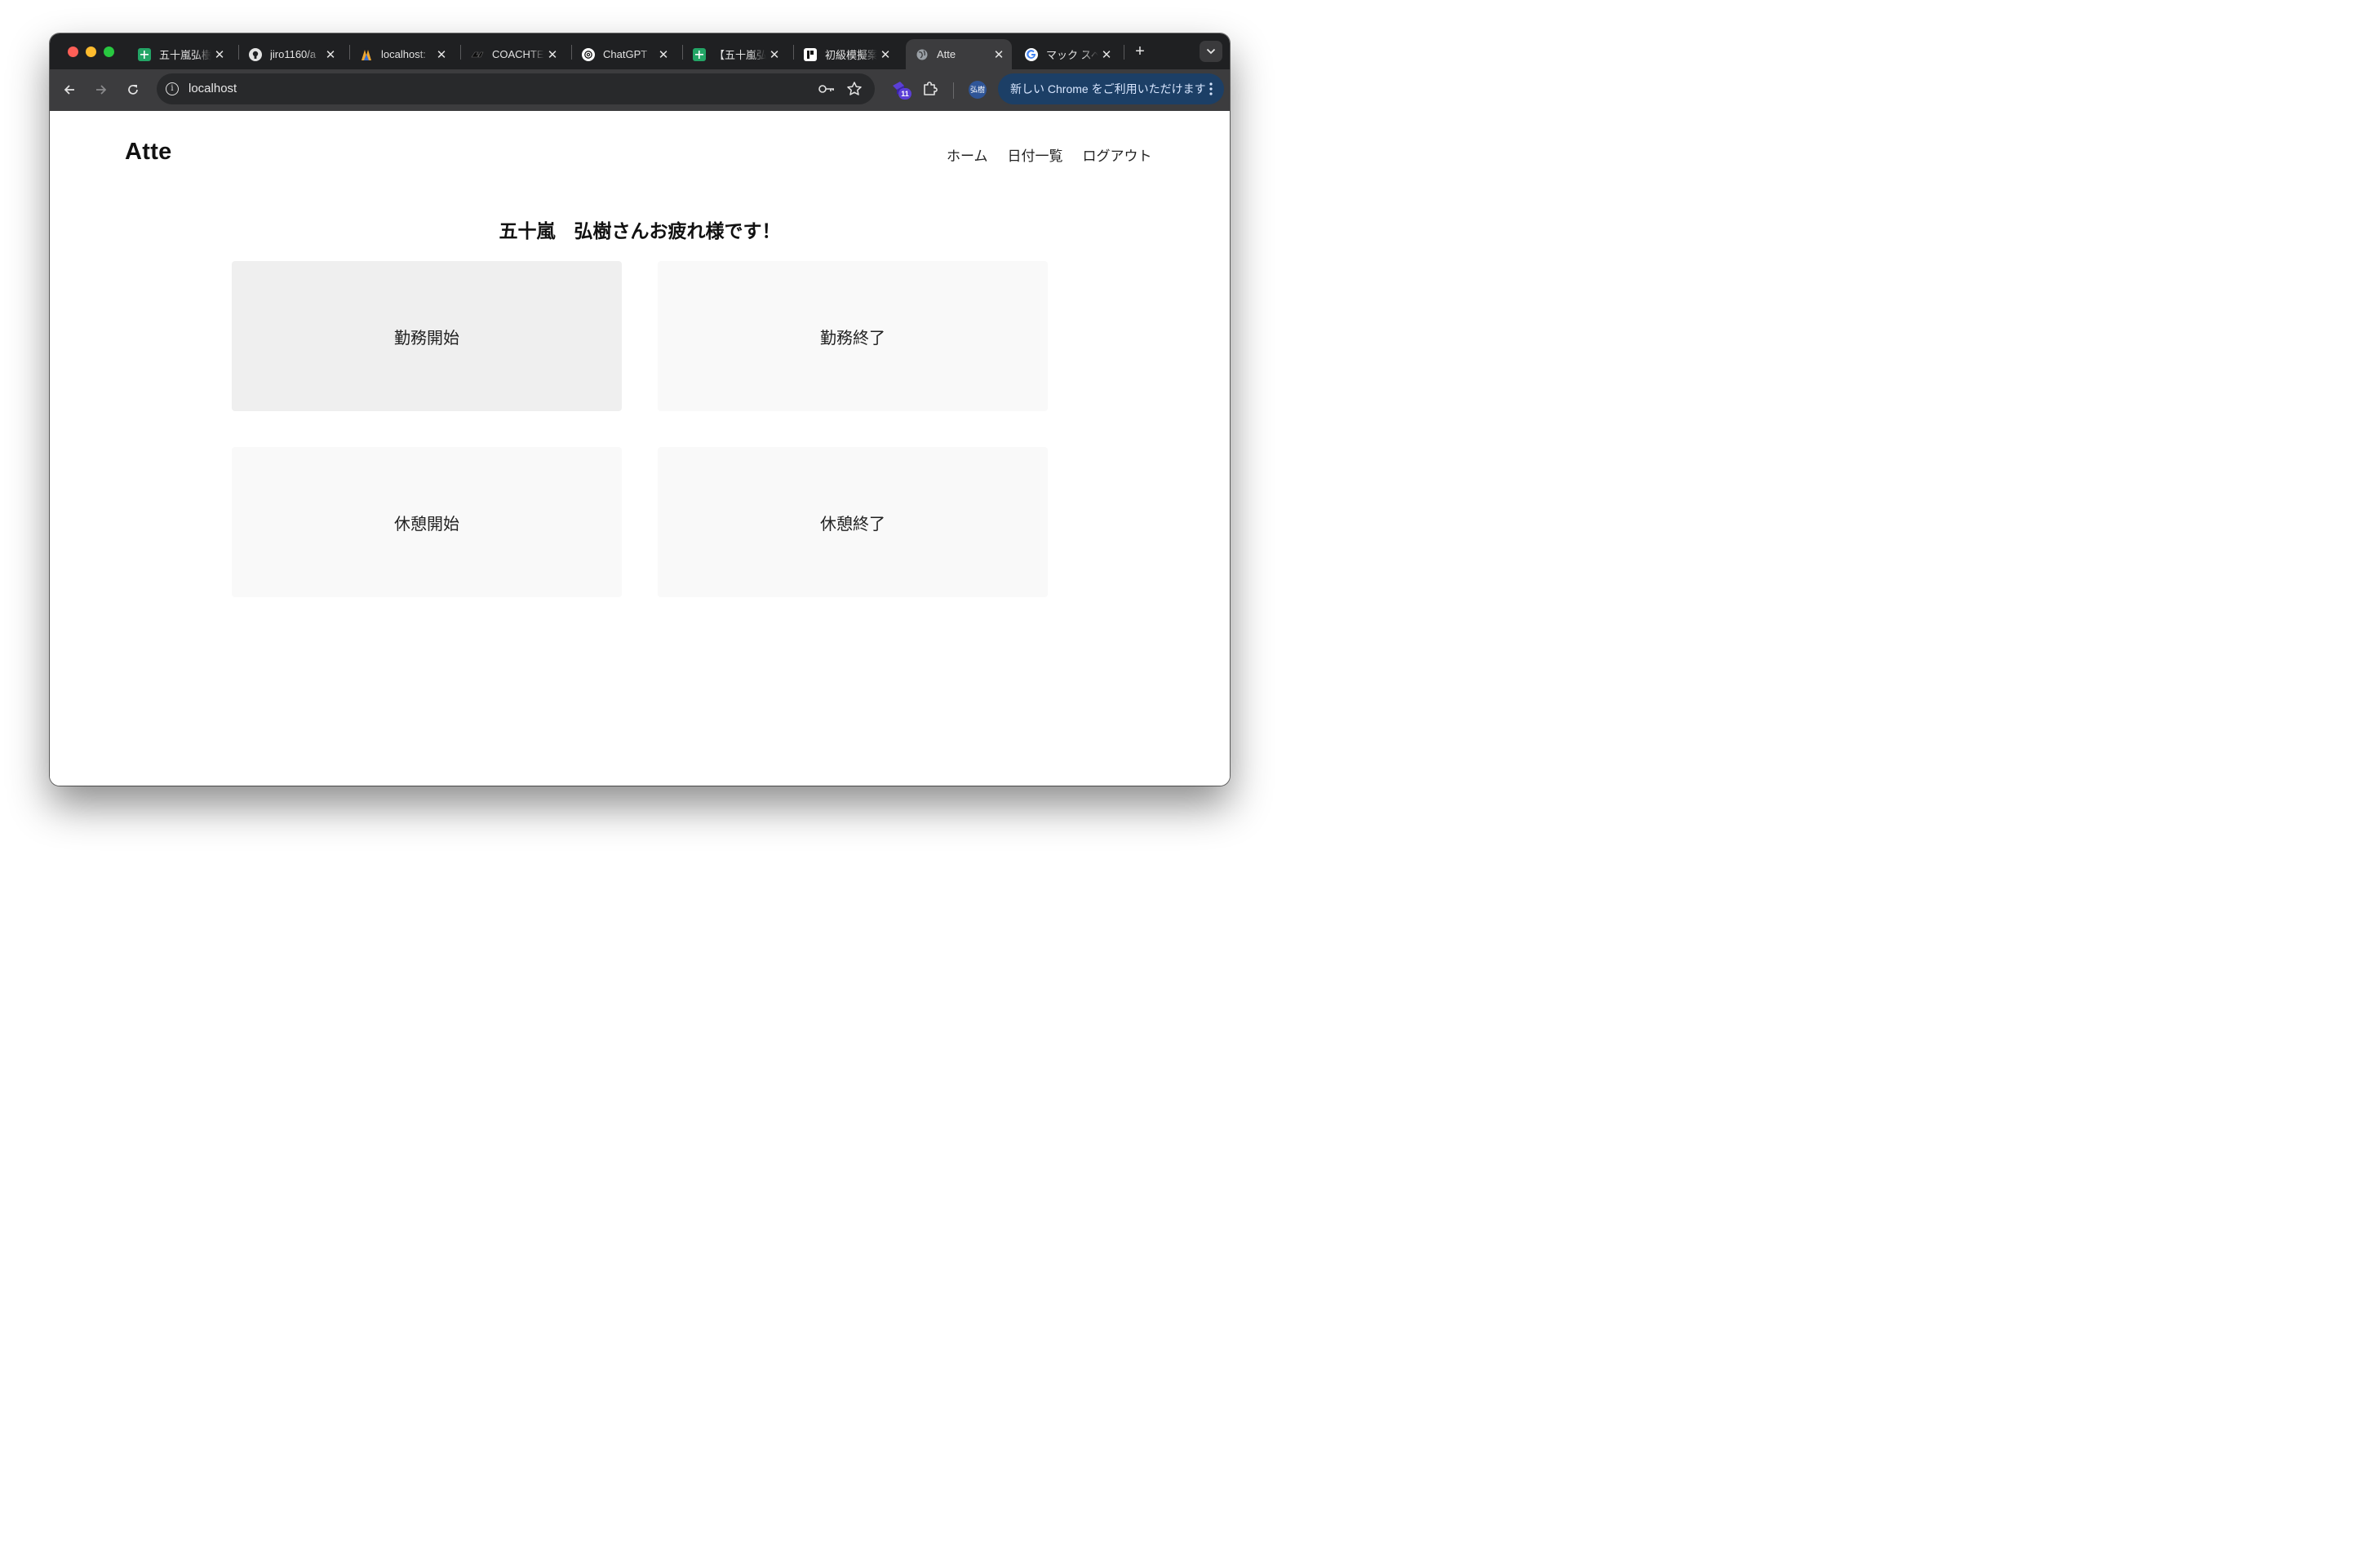 The width and height of the screenshot is (2355, 1568). I want to click on extensions-button, so click(930, 89).